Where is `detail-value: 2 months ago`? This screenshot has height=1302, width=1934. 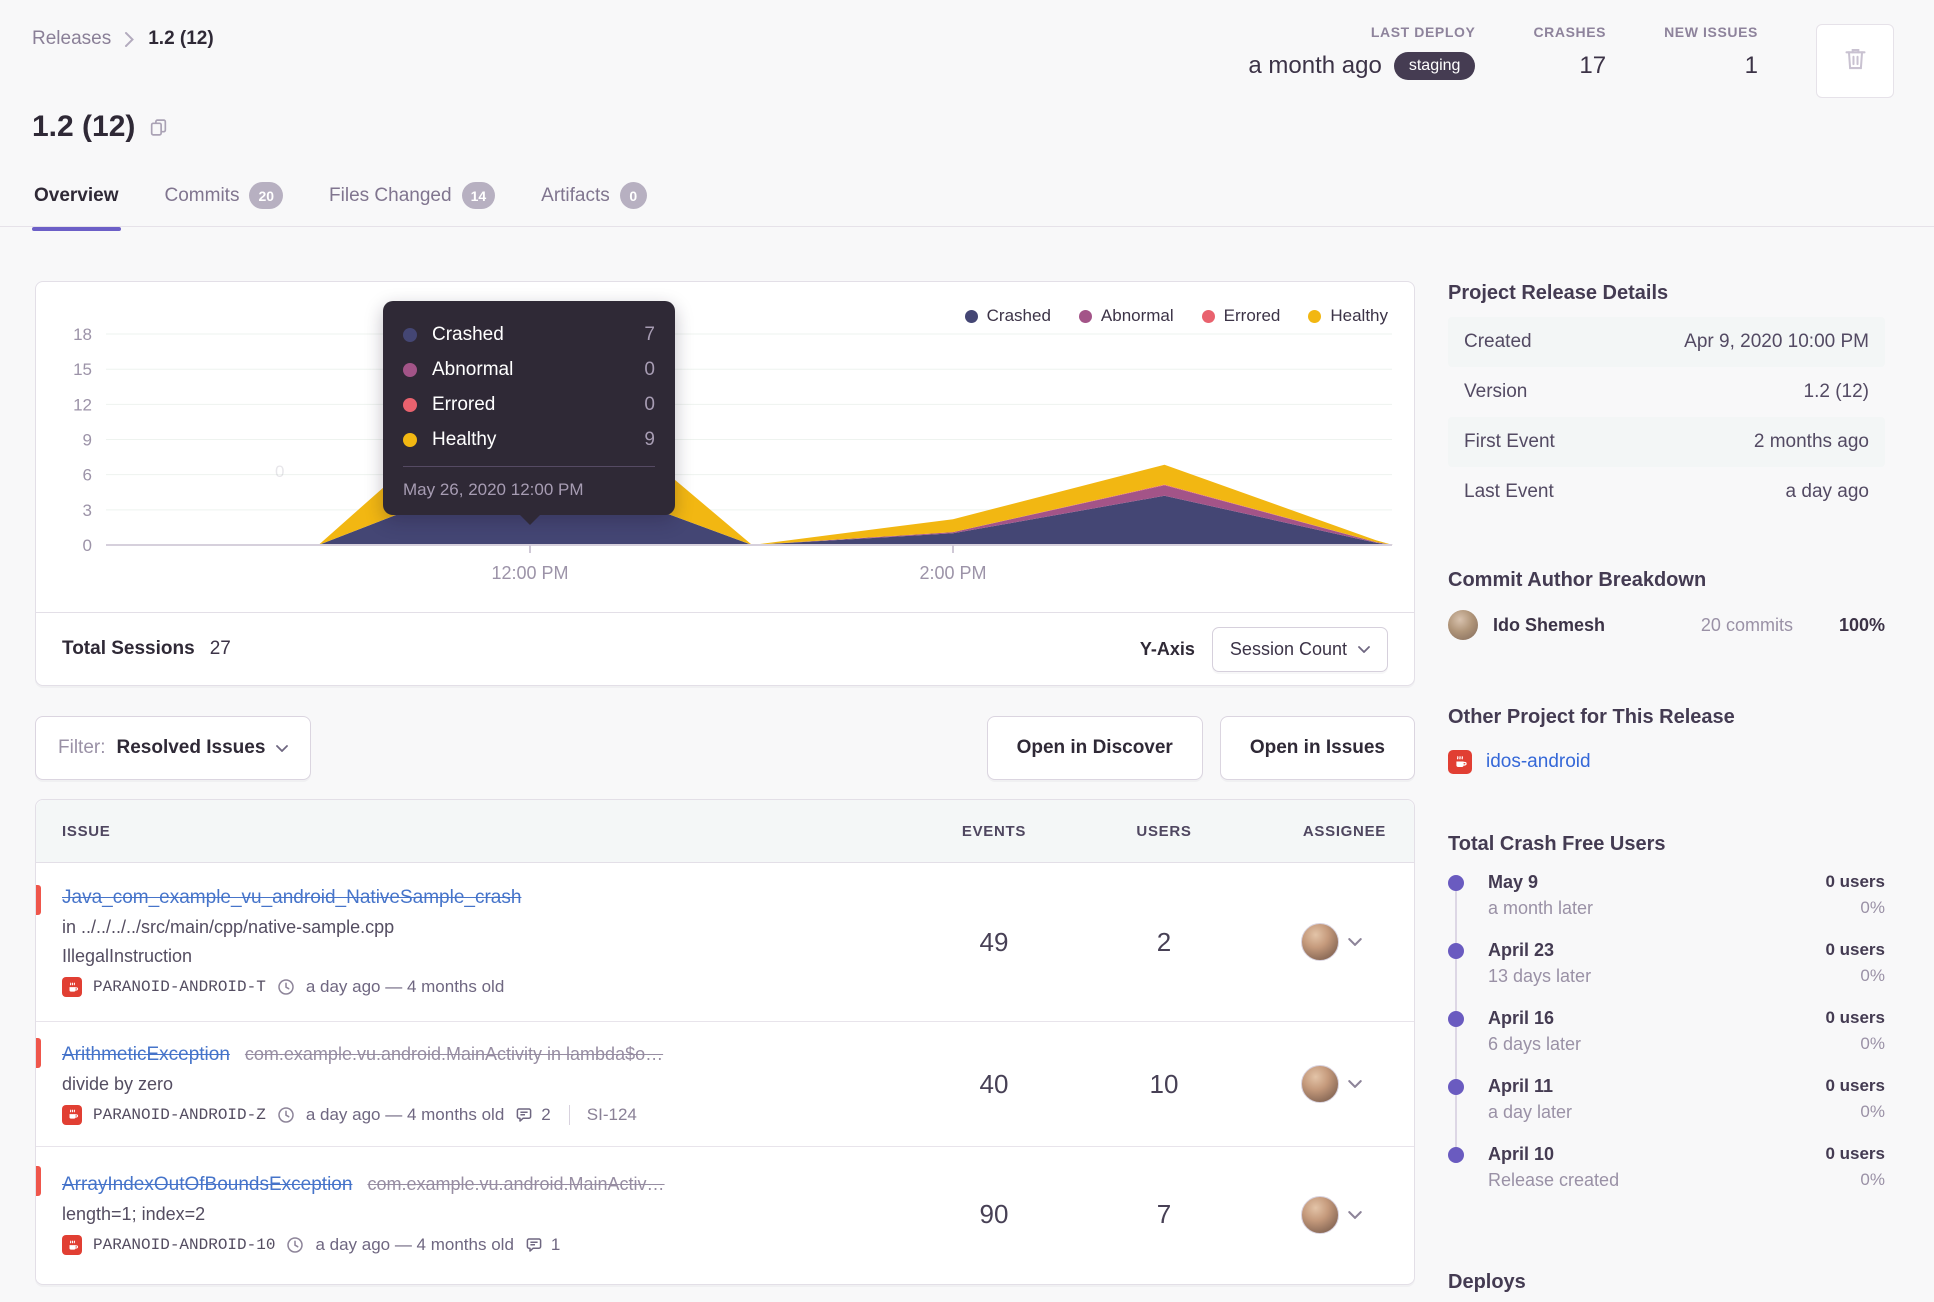
detail-value: 2 months ago is located at coordinates (1811, 441).